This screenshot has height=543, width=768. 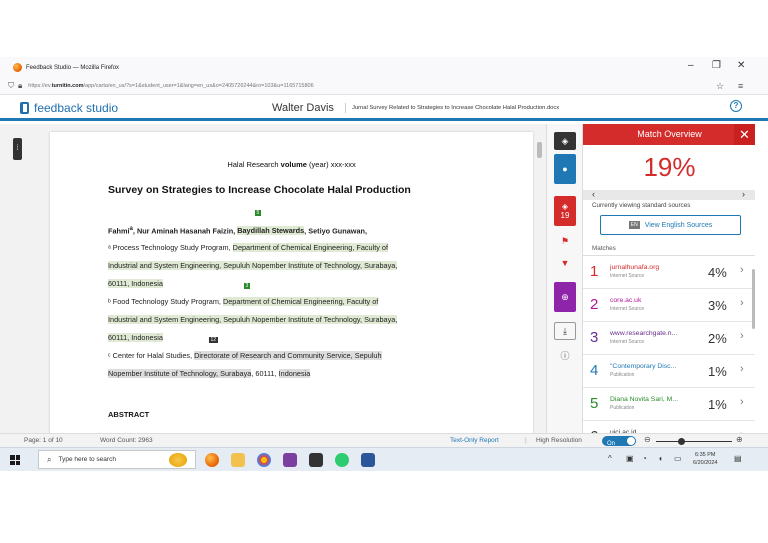 What do you see at coordinates (594, 271) in the screenshot?
I see `match-number: 1` at bounding box center [594, 271].